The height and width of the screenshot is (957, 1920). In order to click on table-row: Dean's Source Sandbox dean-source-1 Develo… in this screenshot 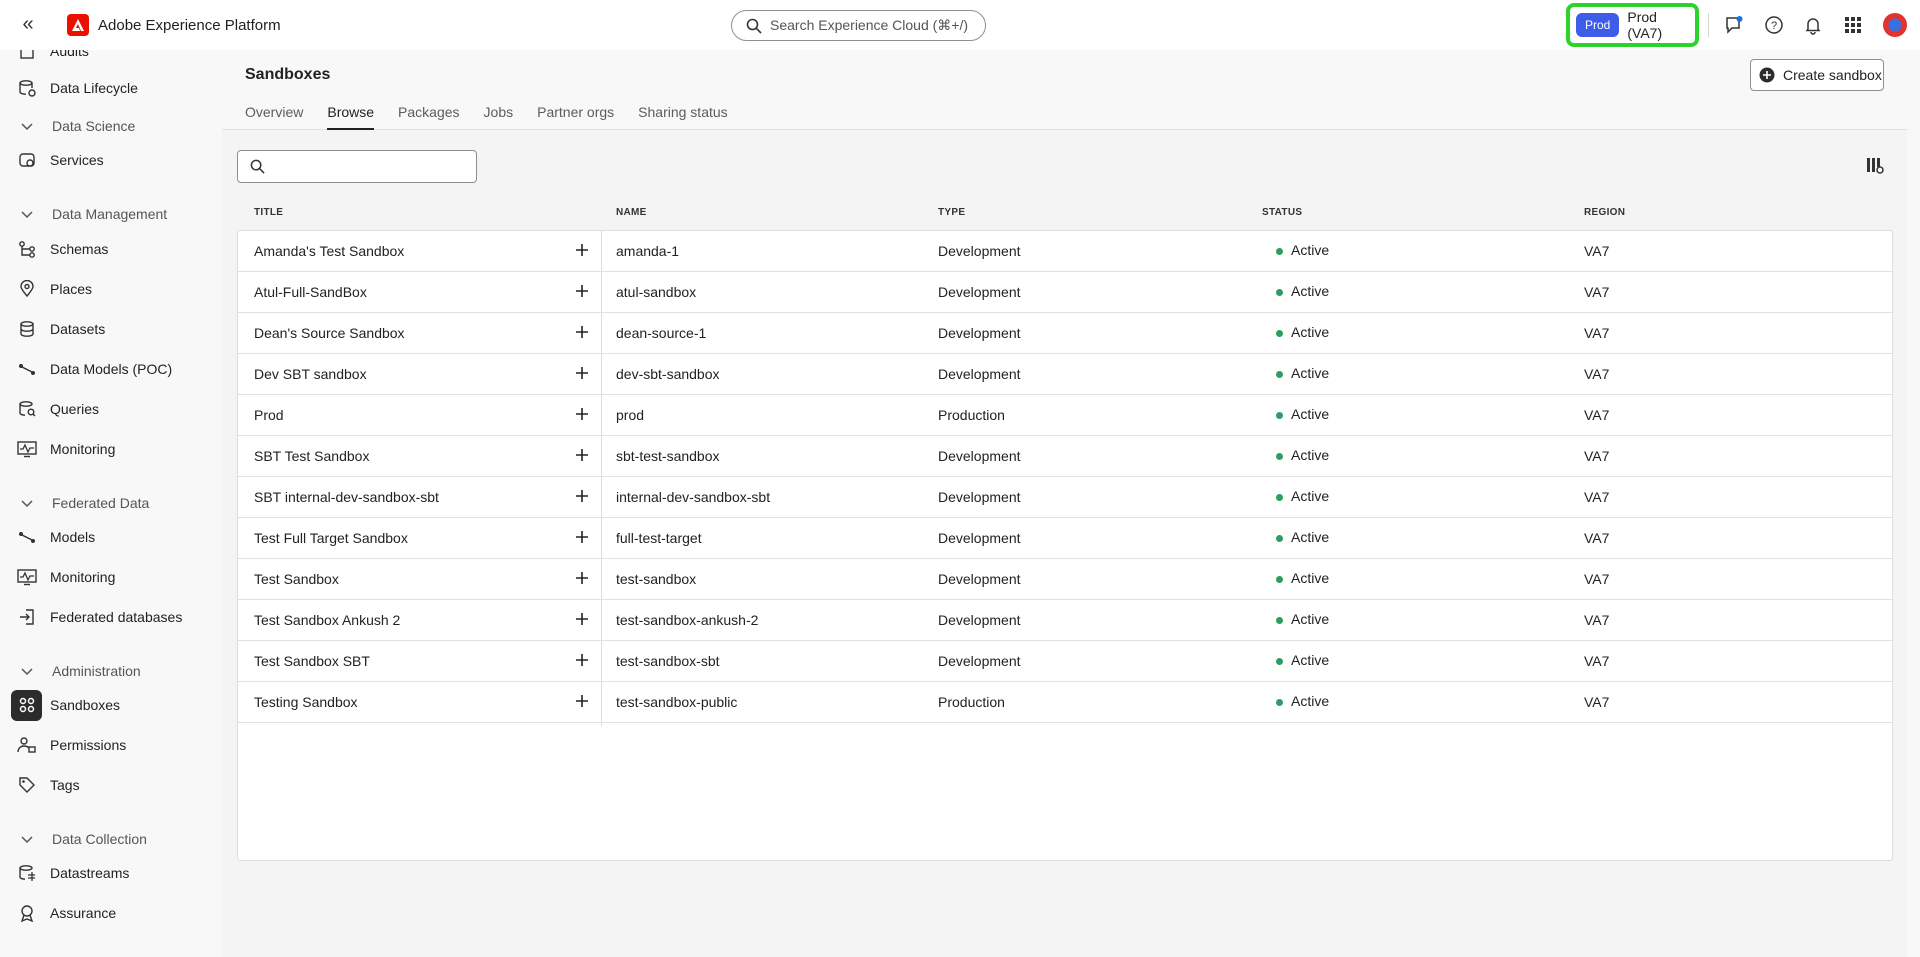, I will do `click(1065, 333)`.